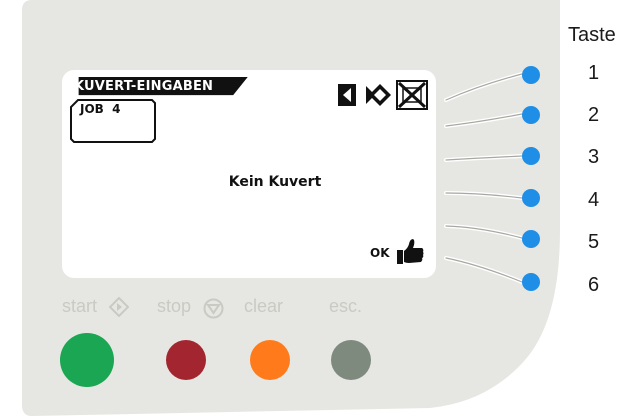  I want to click on taste-header: Taste, so click(592, 35).